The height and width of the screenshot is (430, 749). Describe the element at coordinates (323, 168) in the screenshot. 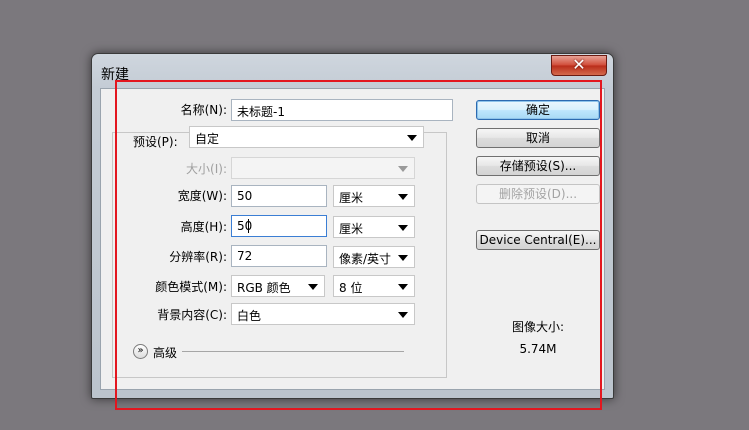

I see `size-select` at that location.